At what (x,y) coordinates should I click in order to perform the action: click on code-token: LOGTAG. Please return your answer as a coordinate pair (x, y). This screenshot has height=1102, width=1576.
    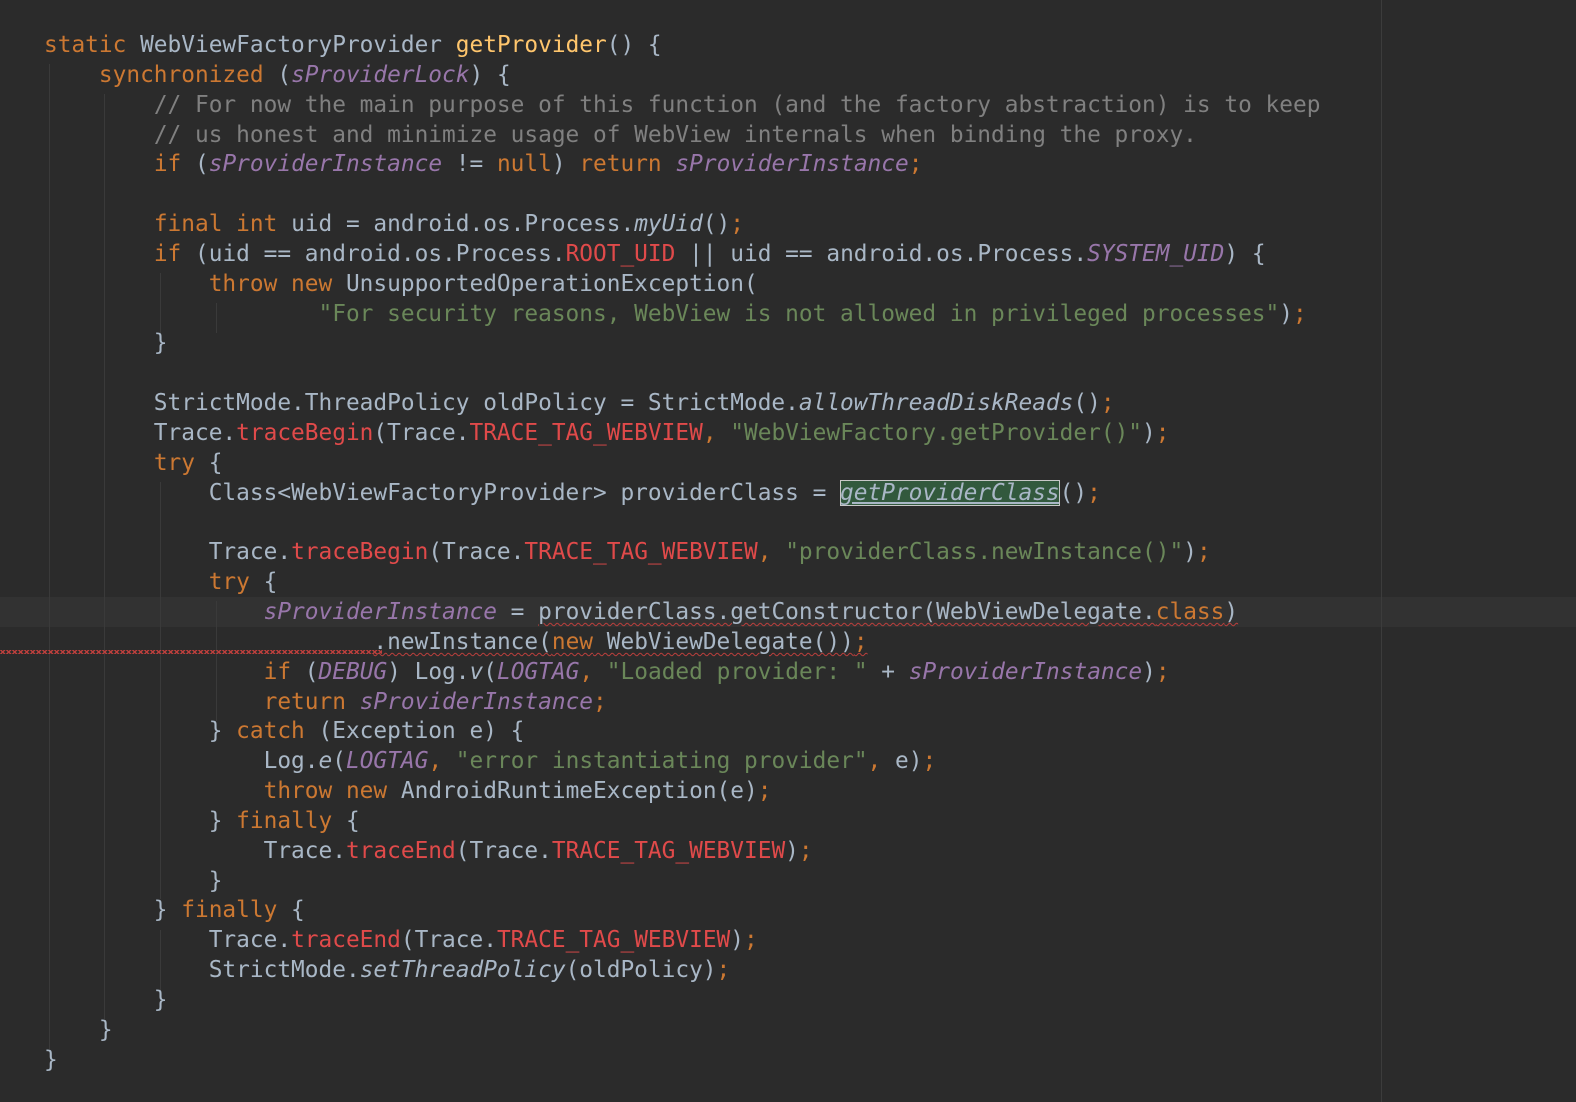
    Looking at the image, I should click on (387, 761).